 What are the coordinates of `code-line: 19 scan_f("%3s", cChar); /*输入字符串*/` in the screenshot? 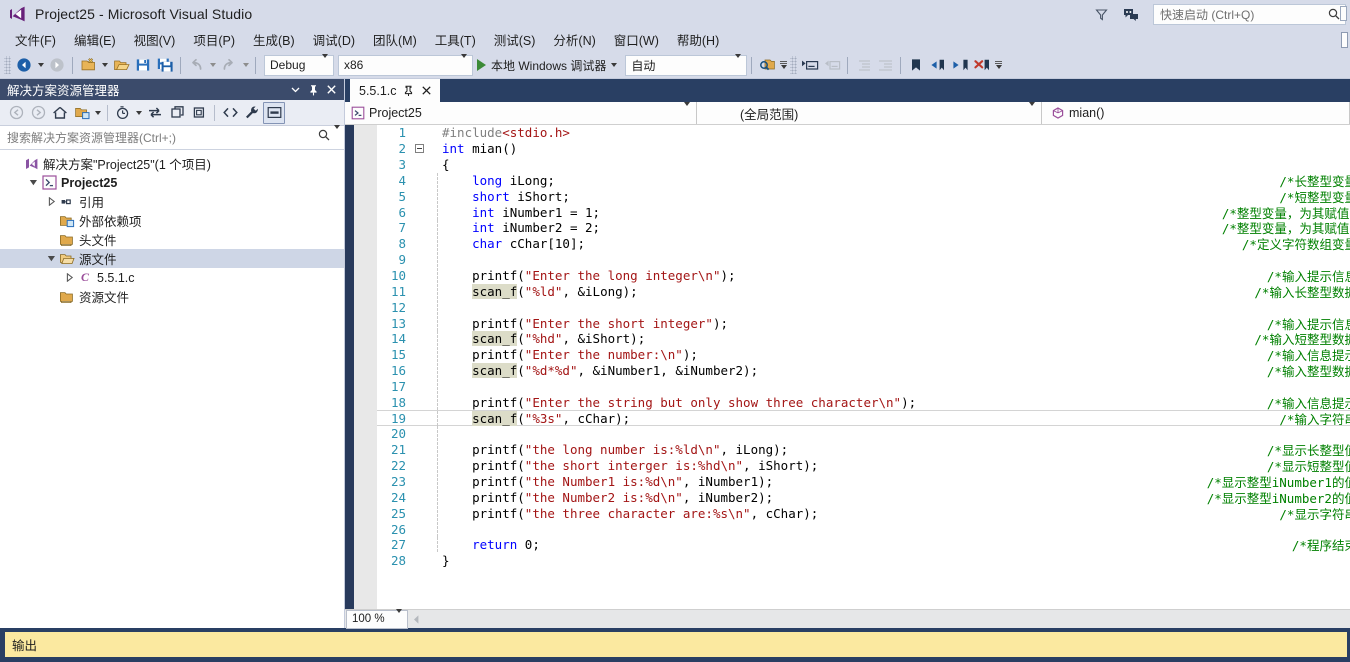 It's located at (863, 418).